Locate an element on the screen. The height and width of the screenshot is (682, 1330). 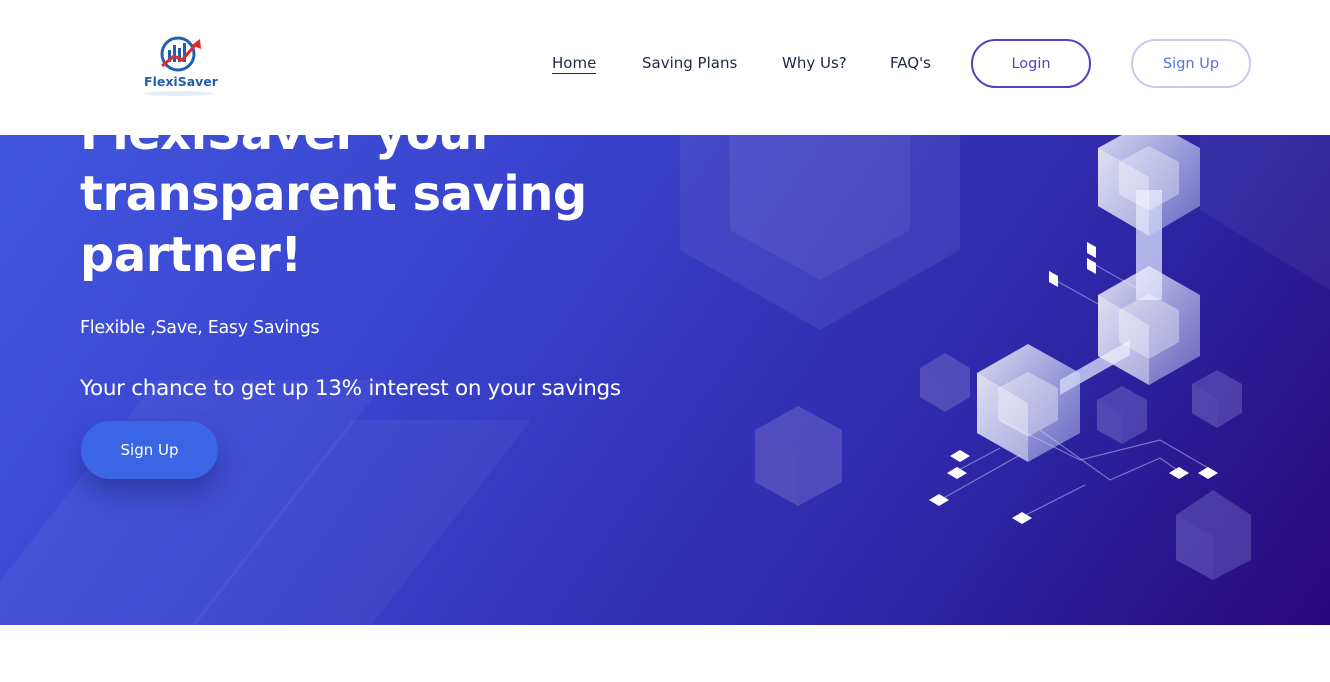
login-button: Login is located at coordinates (1031, 63).